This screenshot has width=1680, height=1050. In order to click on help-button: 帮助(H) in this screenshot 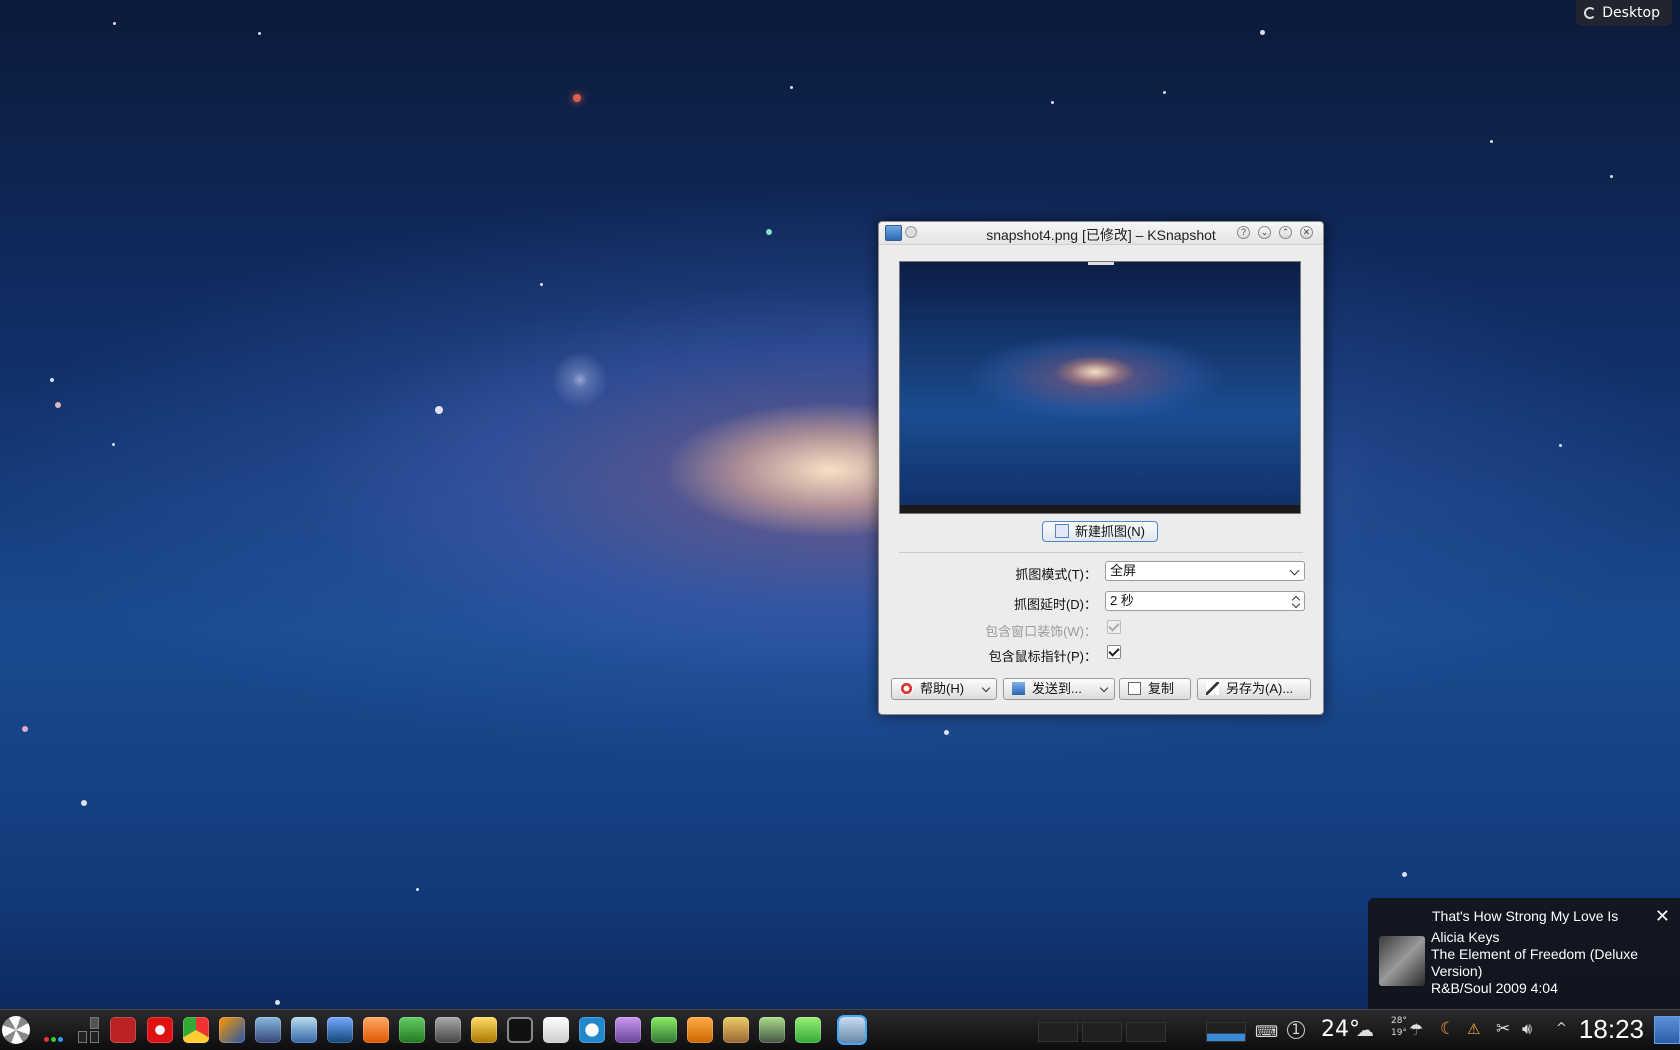, I will do `click(944, 689)`.